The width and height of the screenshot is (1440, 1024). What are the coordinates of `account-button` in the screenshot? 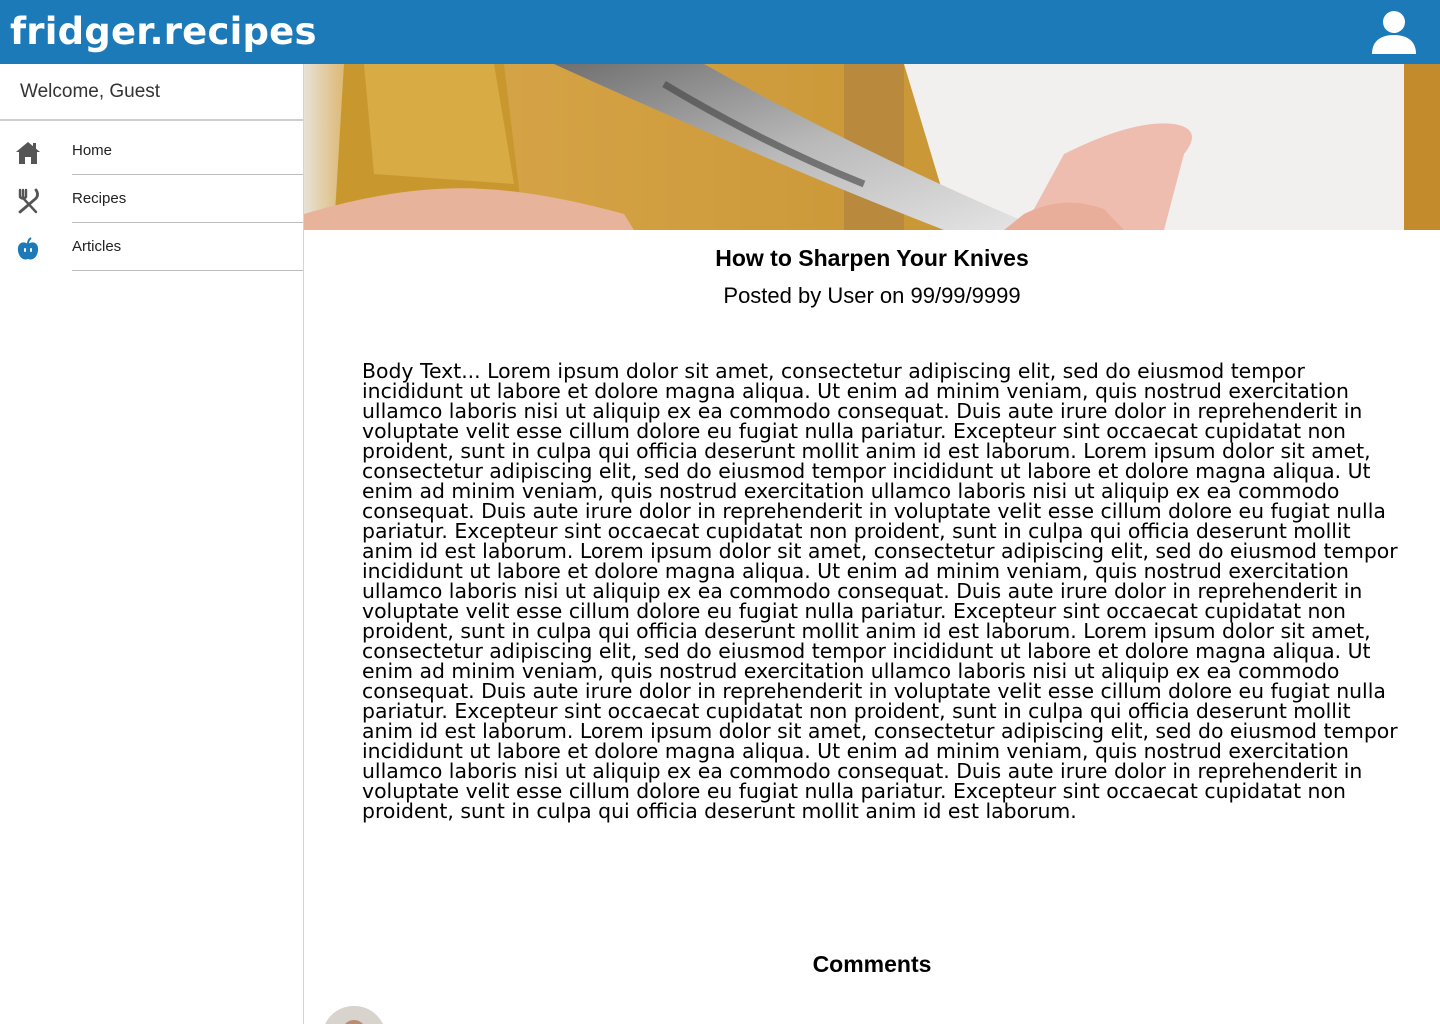 It's located at (1394, 32).